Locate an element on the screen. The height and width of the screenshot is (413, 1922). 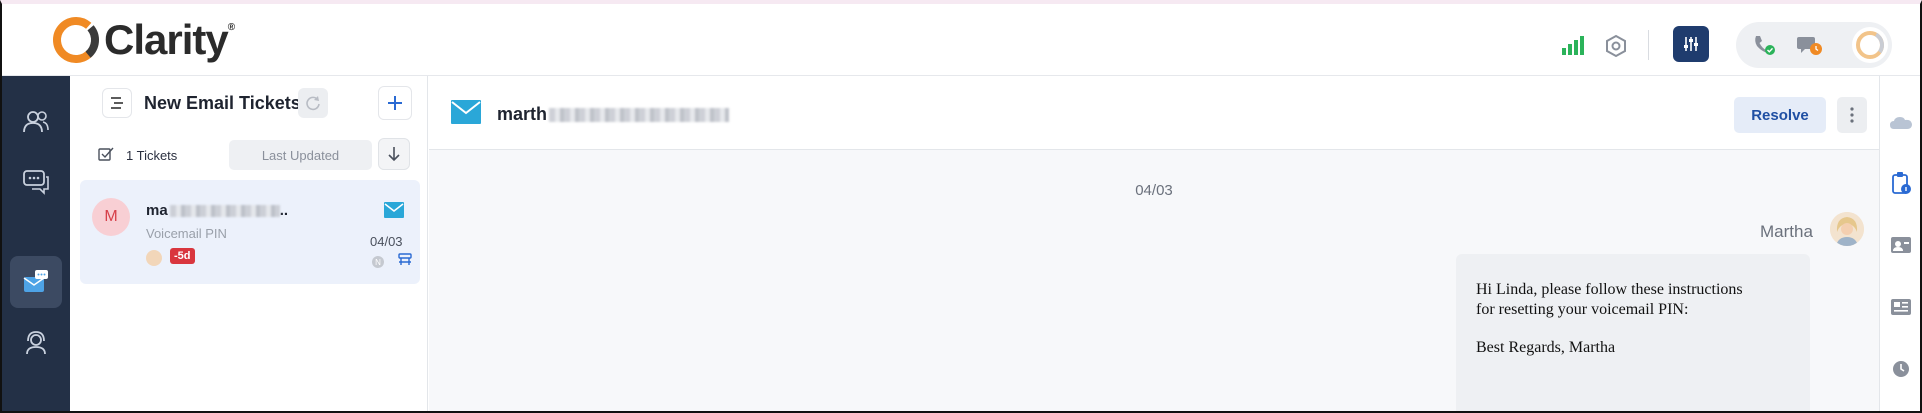
person-avatar-icon is located at coordinates (1847, 229).